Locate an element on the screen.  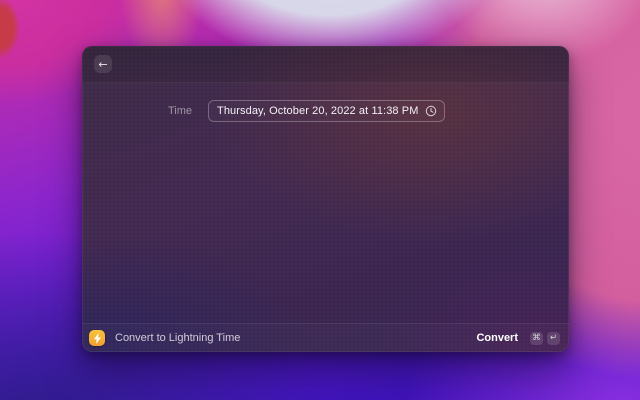
datetime-input: Thursday, October 20, 2022 at 11:38 PM is located at coordinates (326, 111).